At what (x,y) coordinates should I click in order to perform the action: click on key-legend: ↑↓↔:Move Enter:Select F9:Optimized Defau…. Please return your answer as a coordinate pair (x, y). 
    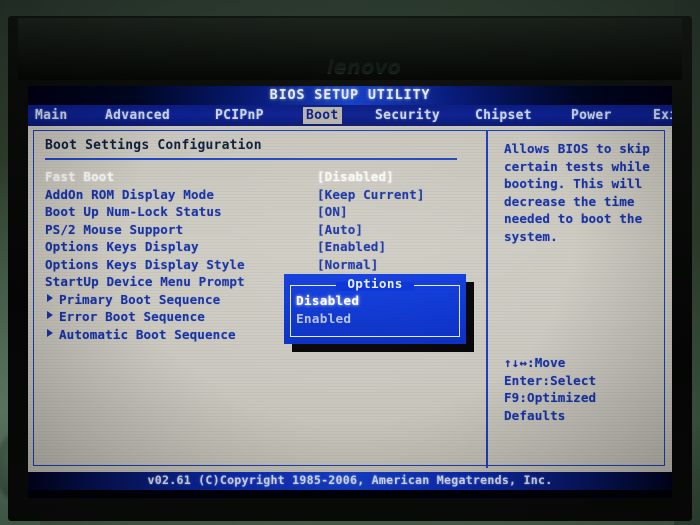
    Looking at the image, I should click on (550, 389).